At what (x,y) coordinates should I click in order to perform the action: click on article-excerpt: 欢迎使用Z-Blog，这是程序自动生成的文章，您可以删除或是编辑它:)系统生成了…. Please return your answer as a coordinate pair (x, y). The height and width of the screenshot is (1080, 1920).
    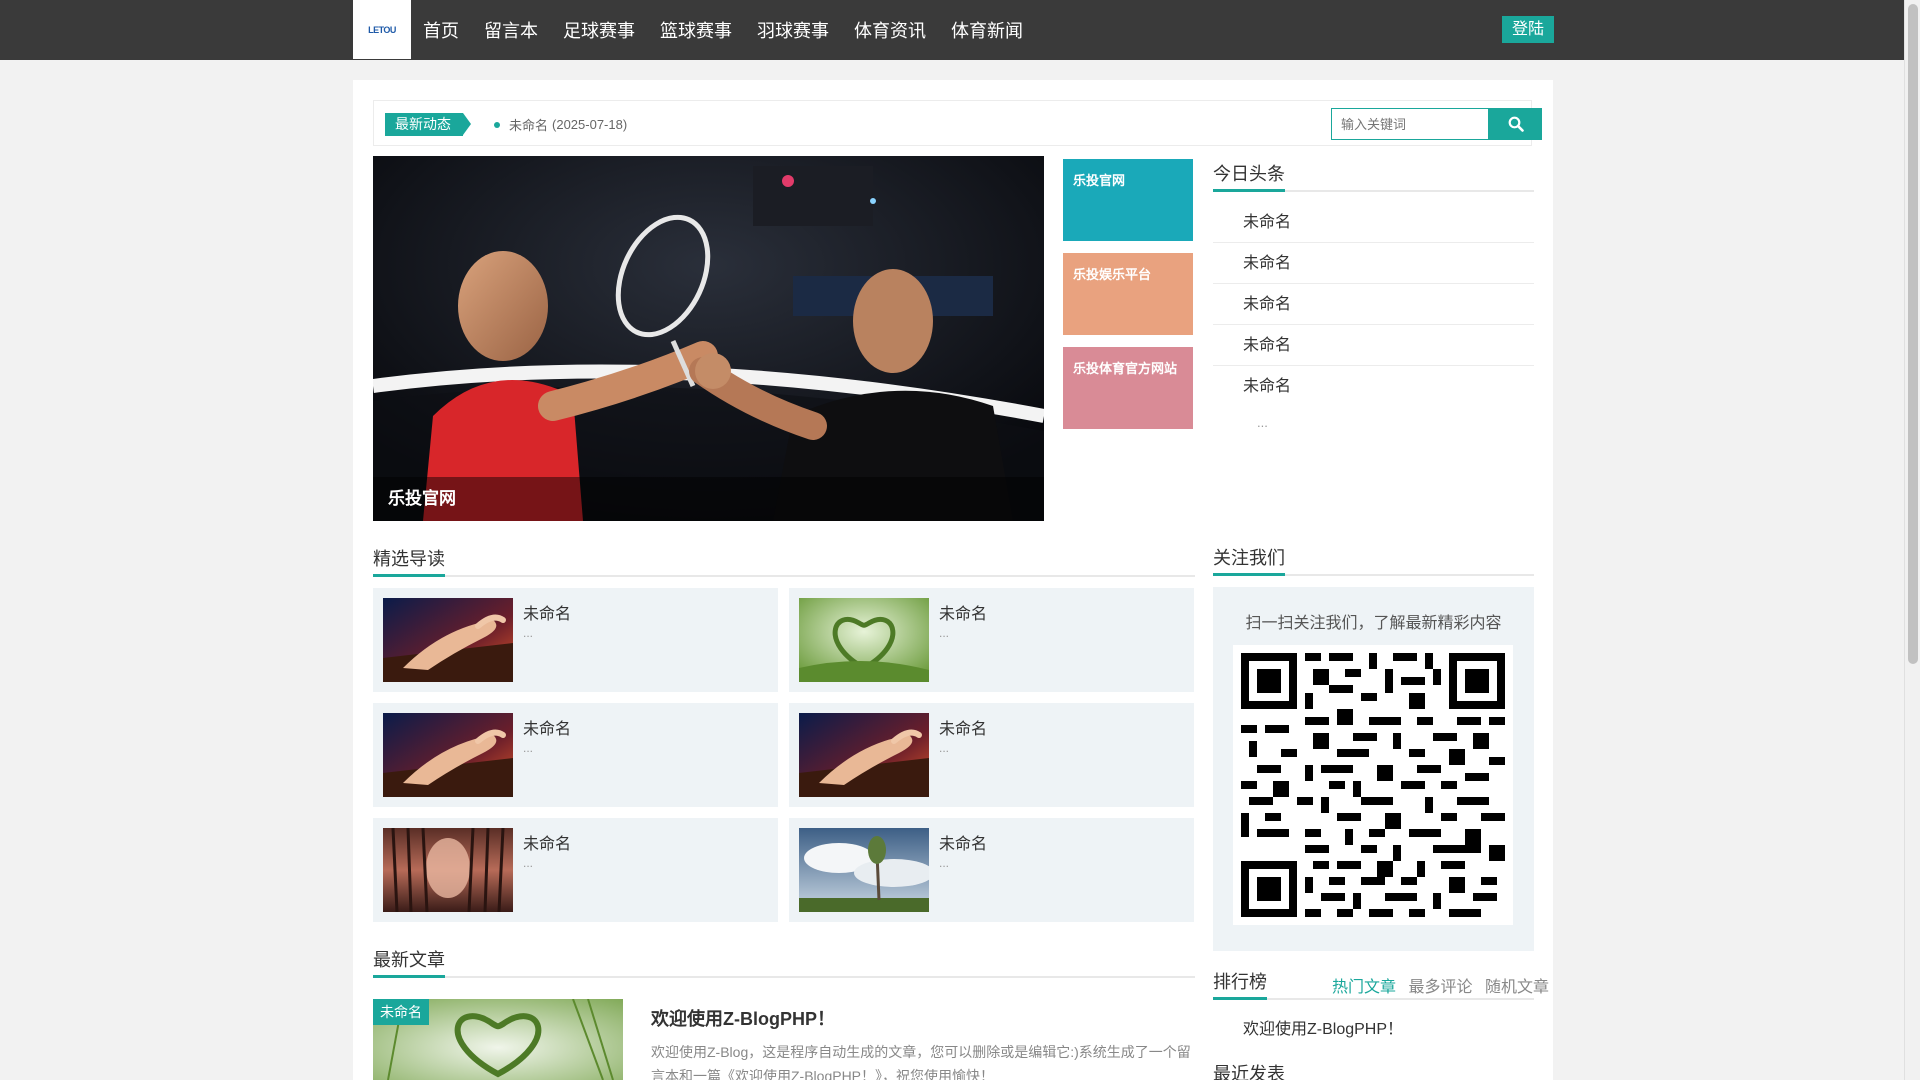
    Looking at the image, I should click on (921, 1062).